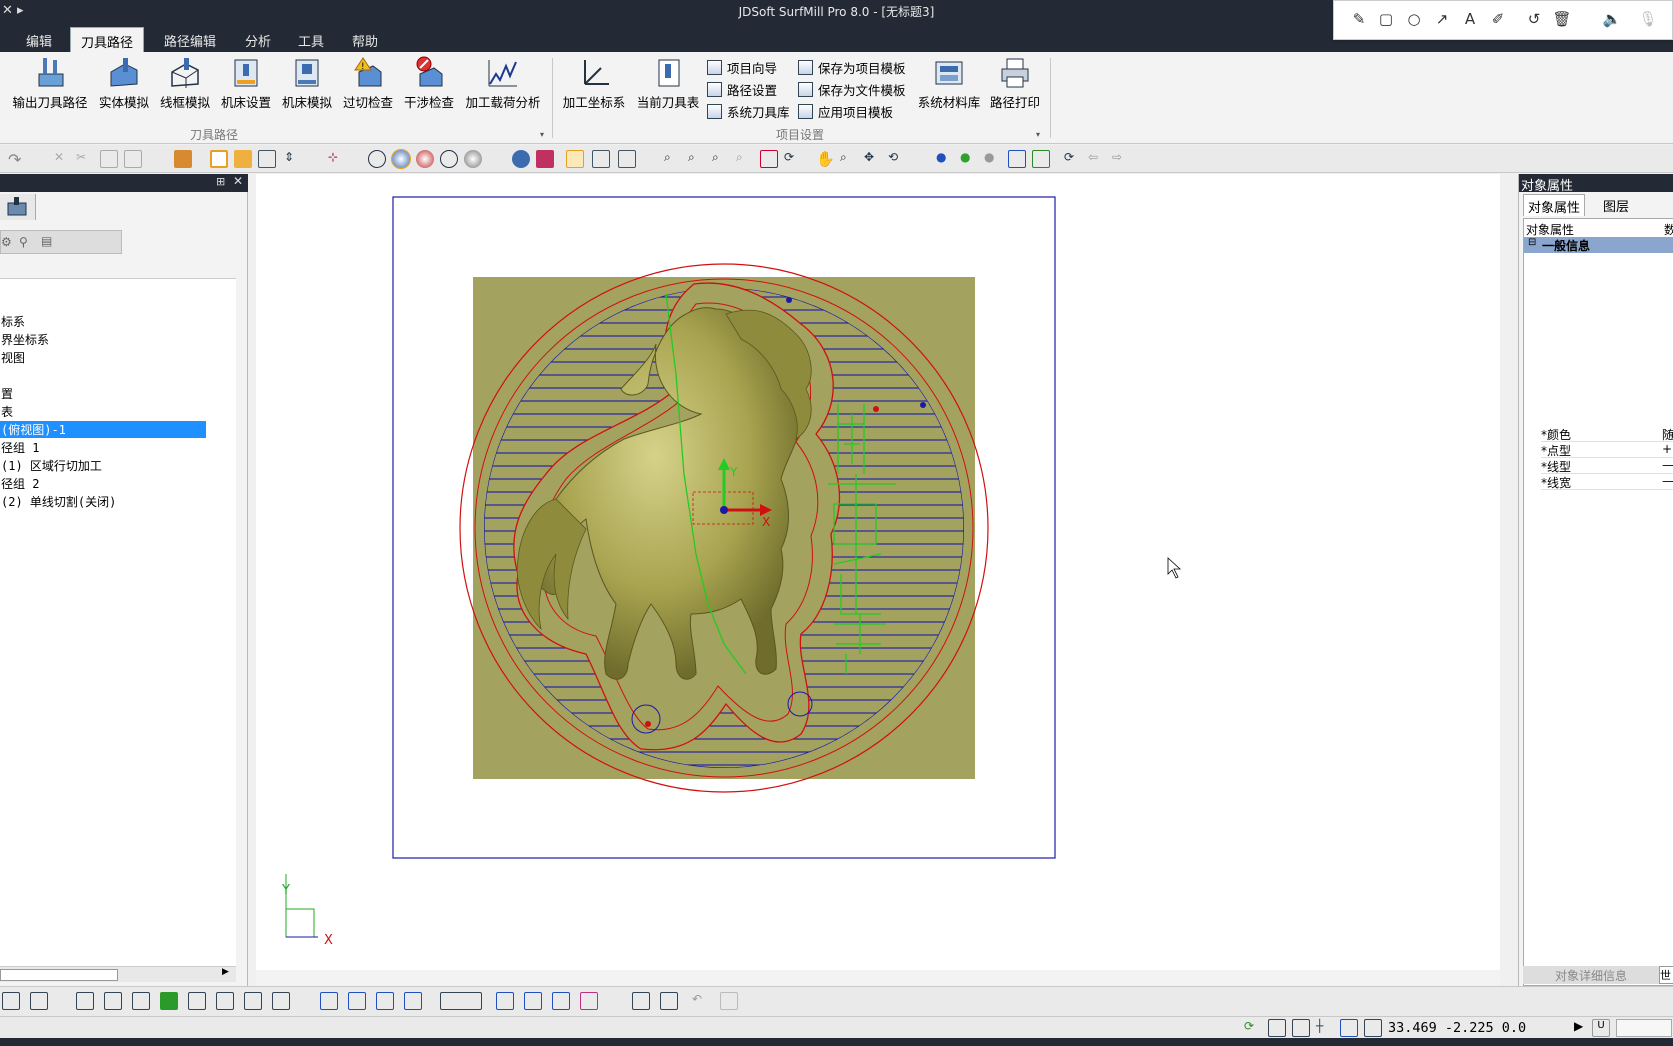 The height and width of the screenshot is (1046, 1673). I want to click on circle-icon: ○, so click(1414, 20).